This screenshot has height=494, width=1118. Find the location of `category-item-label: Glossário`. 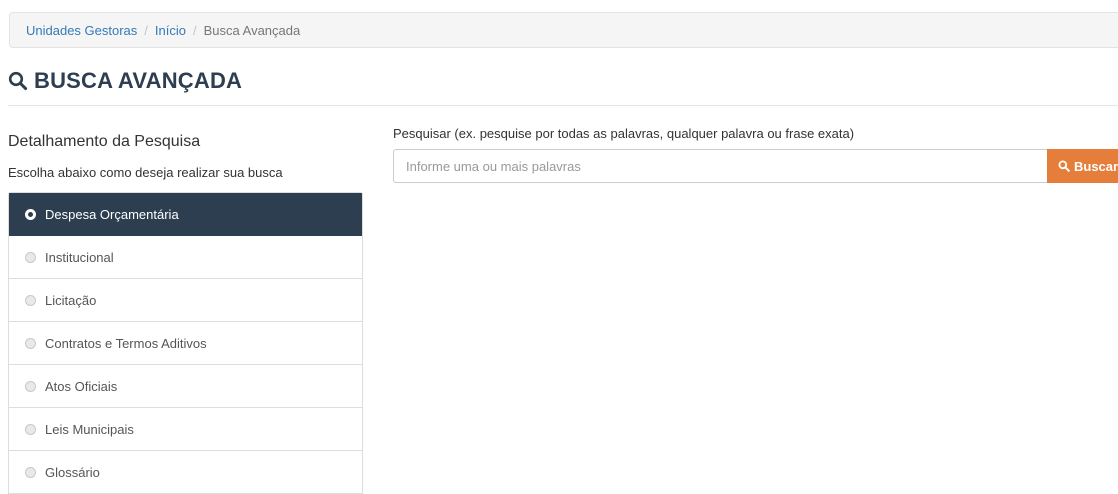

category-item-label: Glossário is located at coordinates (72, 472).